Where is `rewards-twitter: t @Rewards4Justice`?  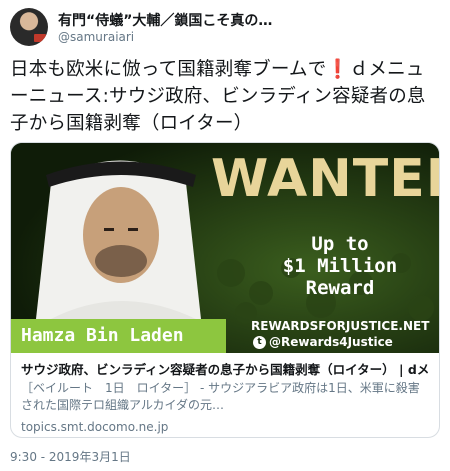
rewards-twitter: t @Rewards4Justice is located at coordinates (323, 342).